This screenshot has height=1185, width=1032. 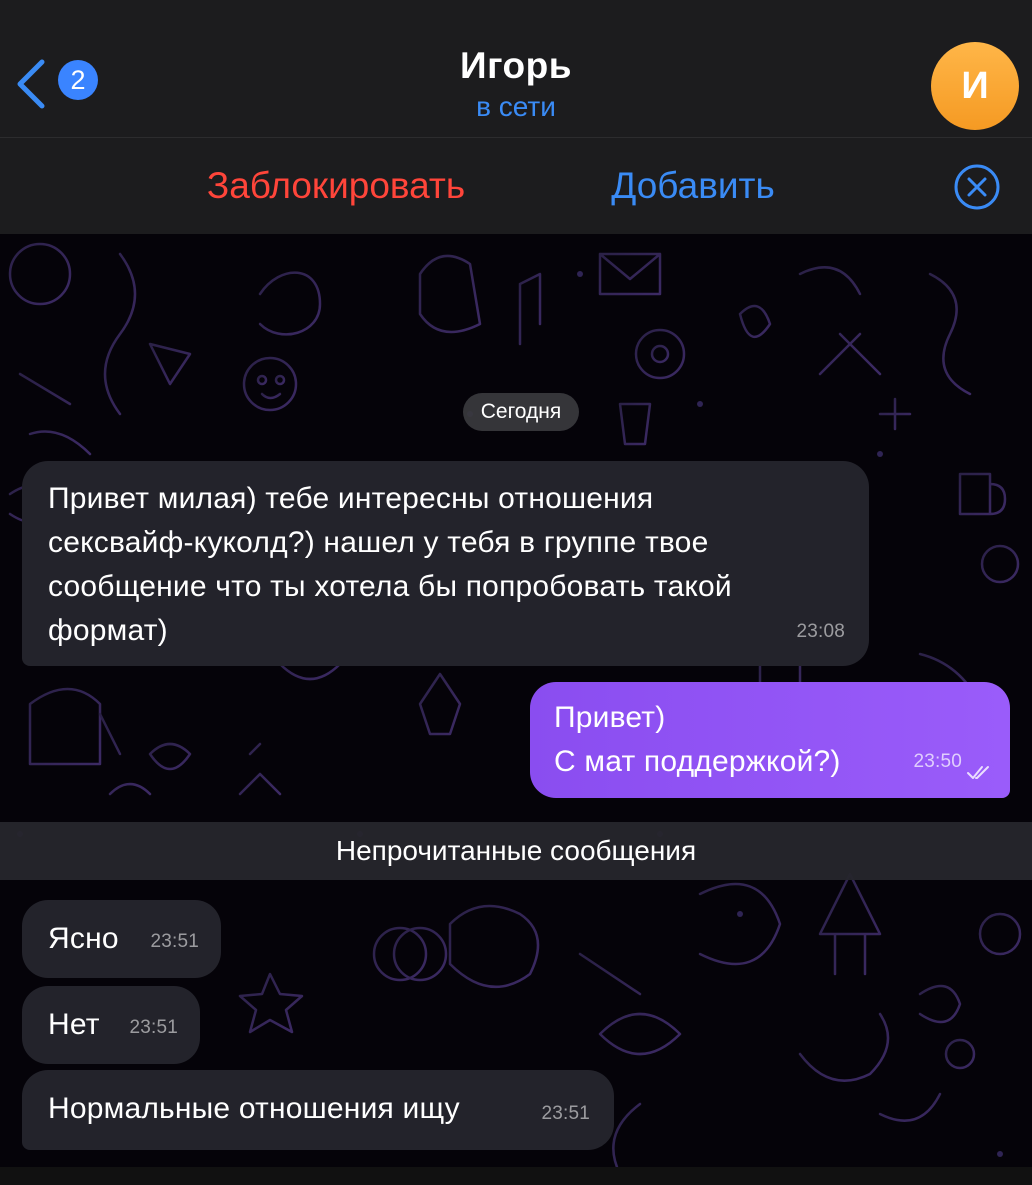 What do you see at coordinates (111, 1025) in the screenshot?
I see `incoming-message: Нет 23:51` at bounding box center [111, 1025].